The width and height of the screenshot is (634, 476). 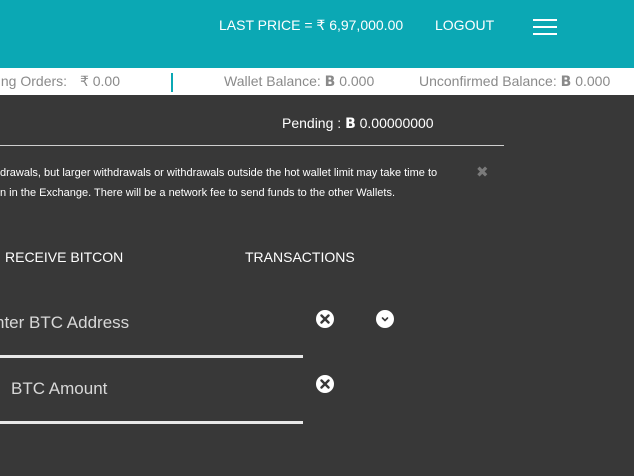 What do you see at coordinates (593, 81) in the screenshot?
I see `unconfirmed-balance-value: 0.000` at bounding box center [593, 81].